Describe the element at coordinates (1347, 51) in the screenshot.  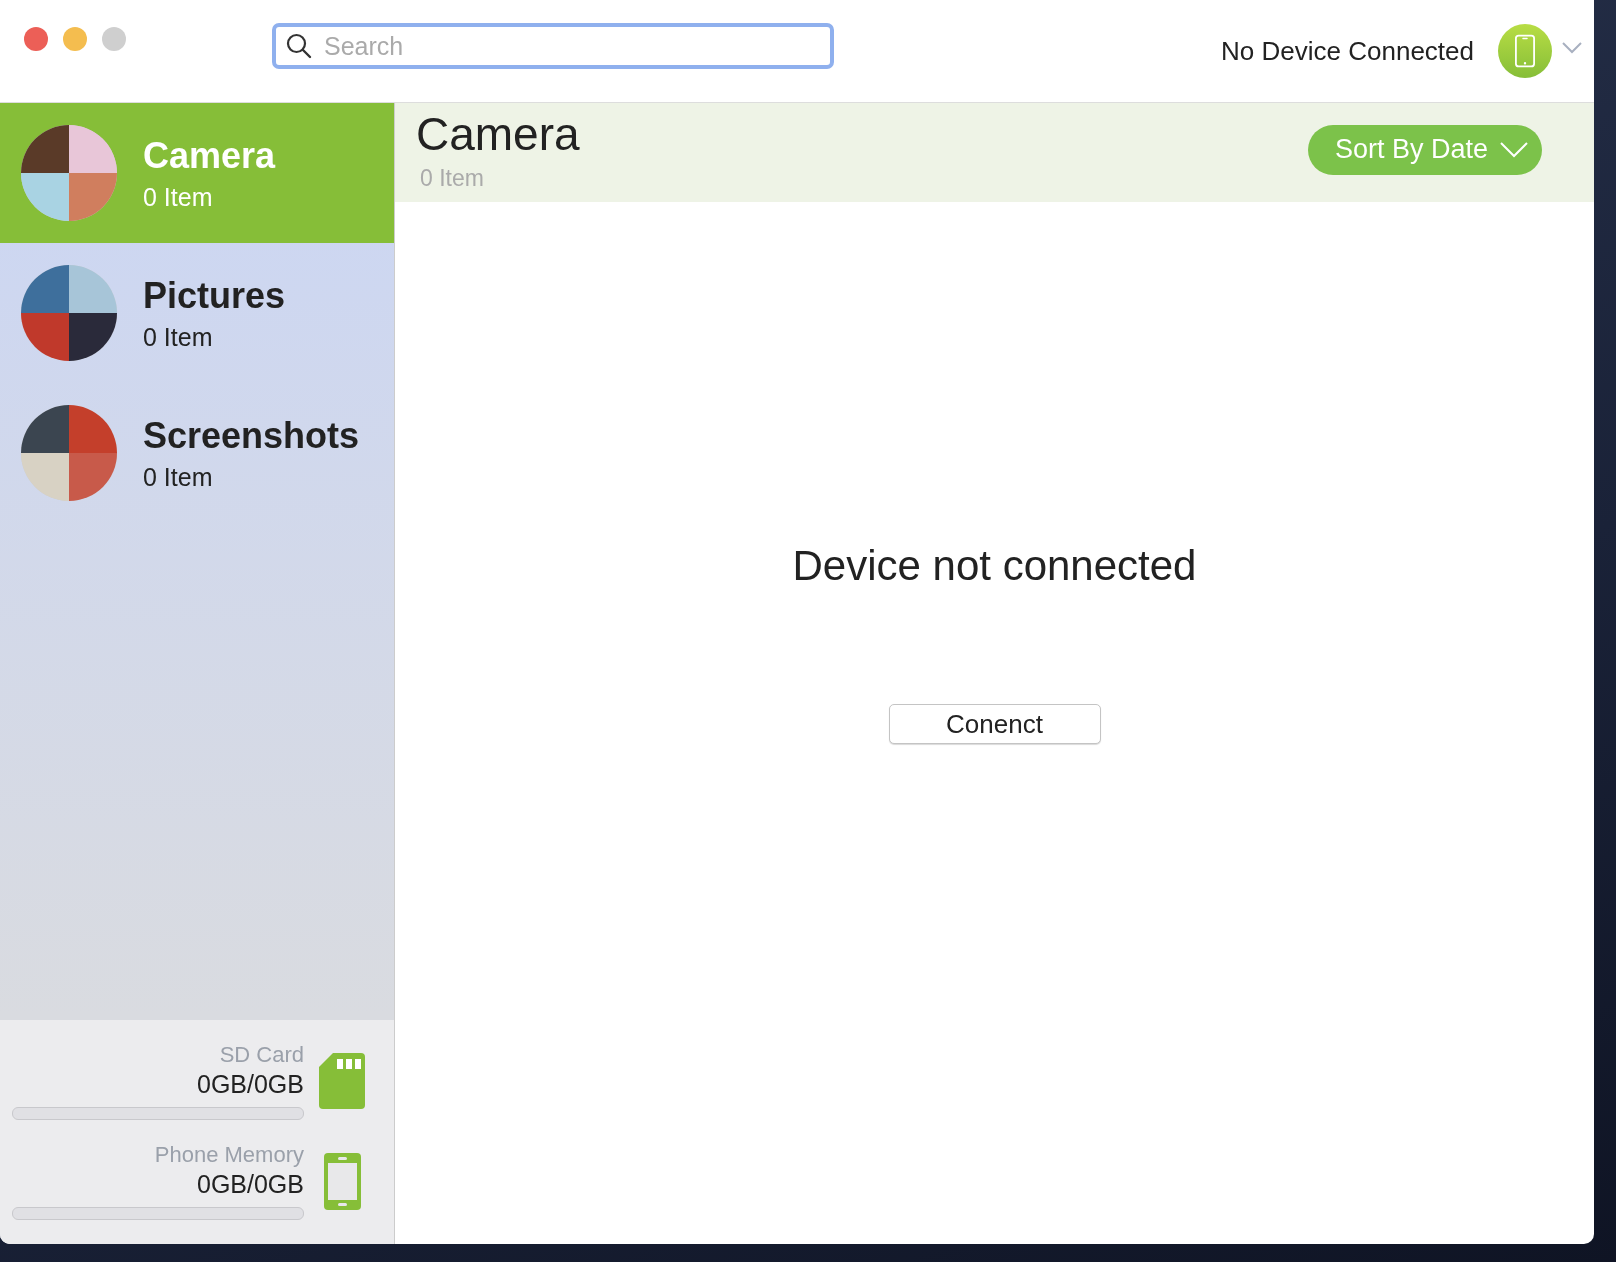
I see `device-status: No Device Connected` at that location.